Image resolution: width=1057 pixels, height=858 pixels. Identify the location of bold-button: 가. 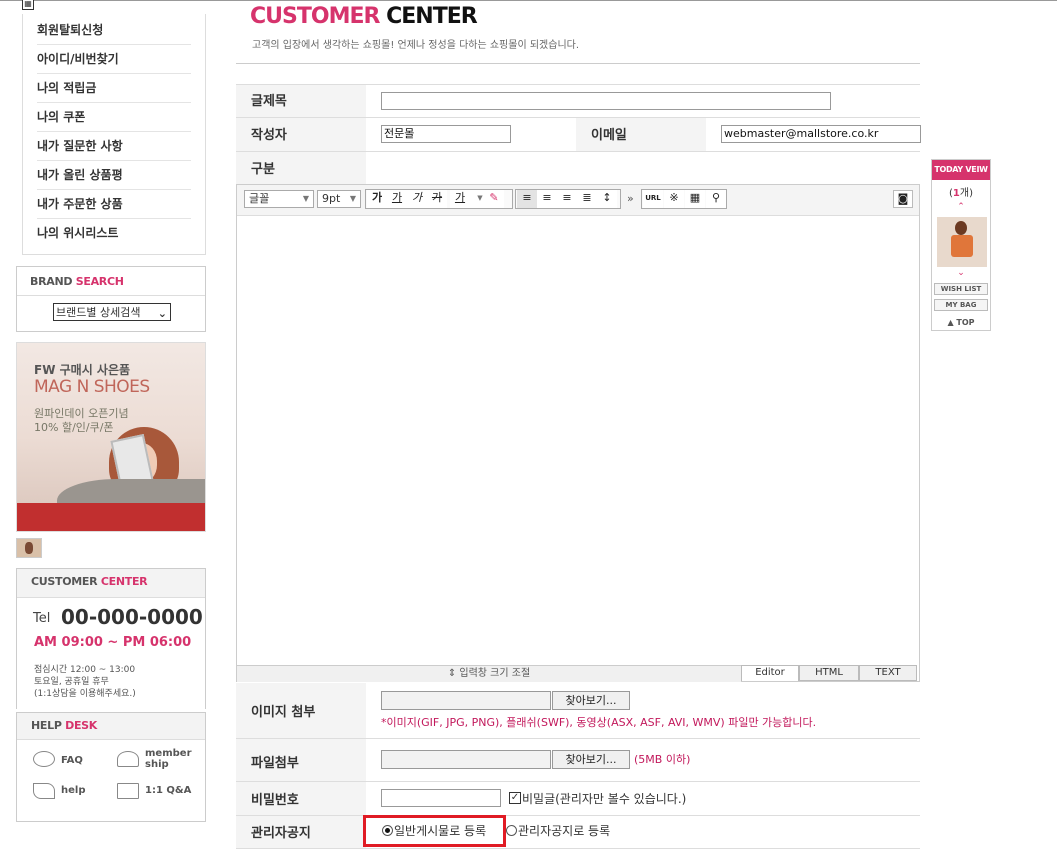
(377, 199).